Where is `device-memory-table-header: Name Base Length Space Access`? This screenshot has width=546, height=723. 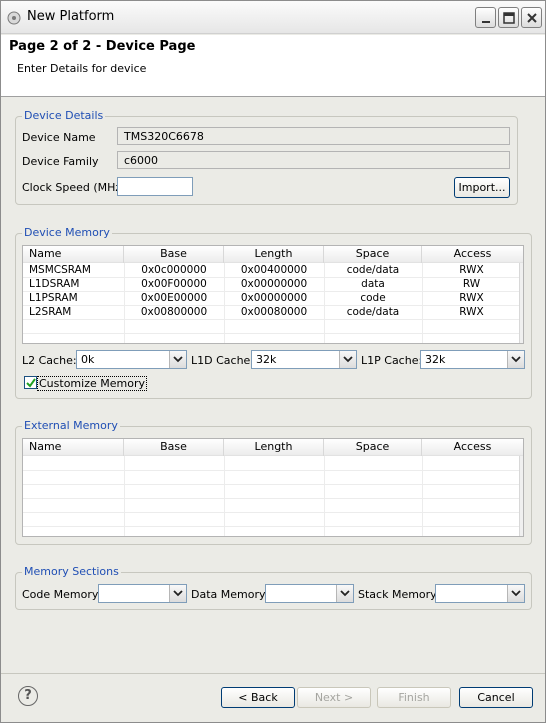
device-memory-table-header: Name Base Length Space Access is located at coordinates (273, 254).